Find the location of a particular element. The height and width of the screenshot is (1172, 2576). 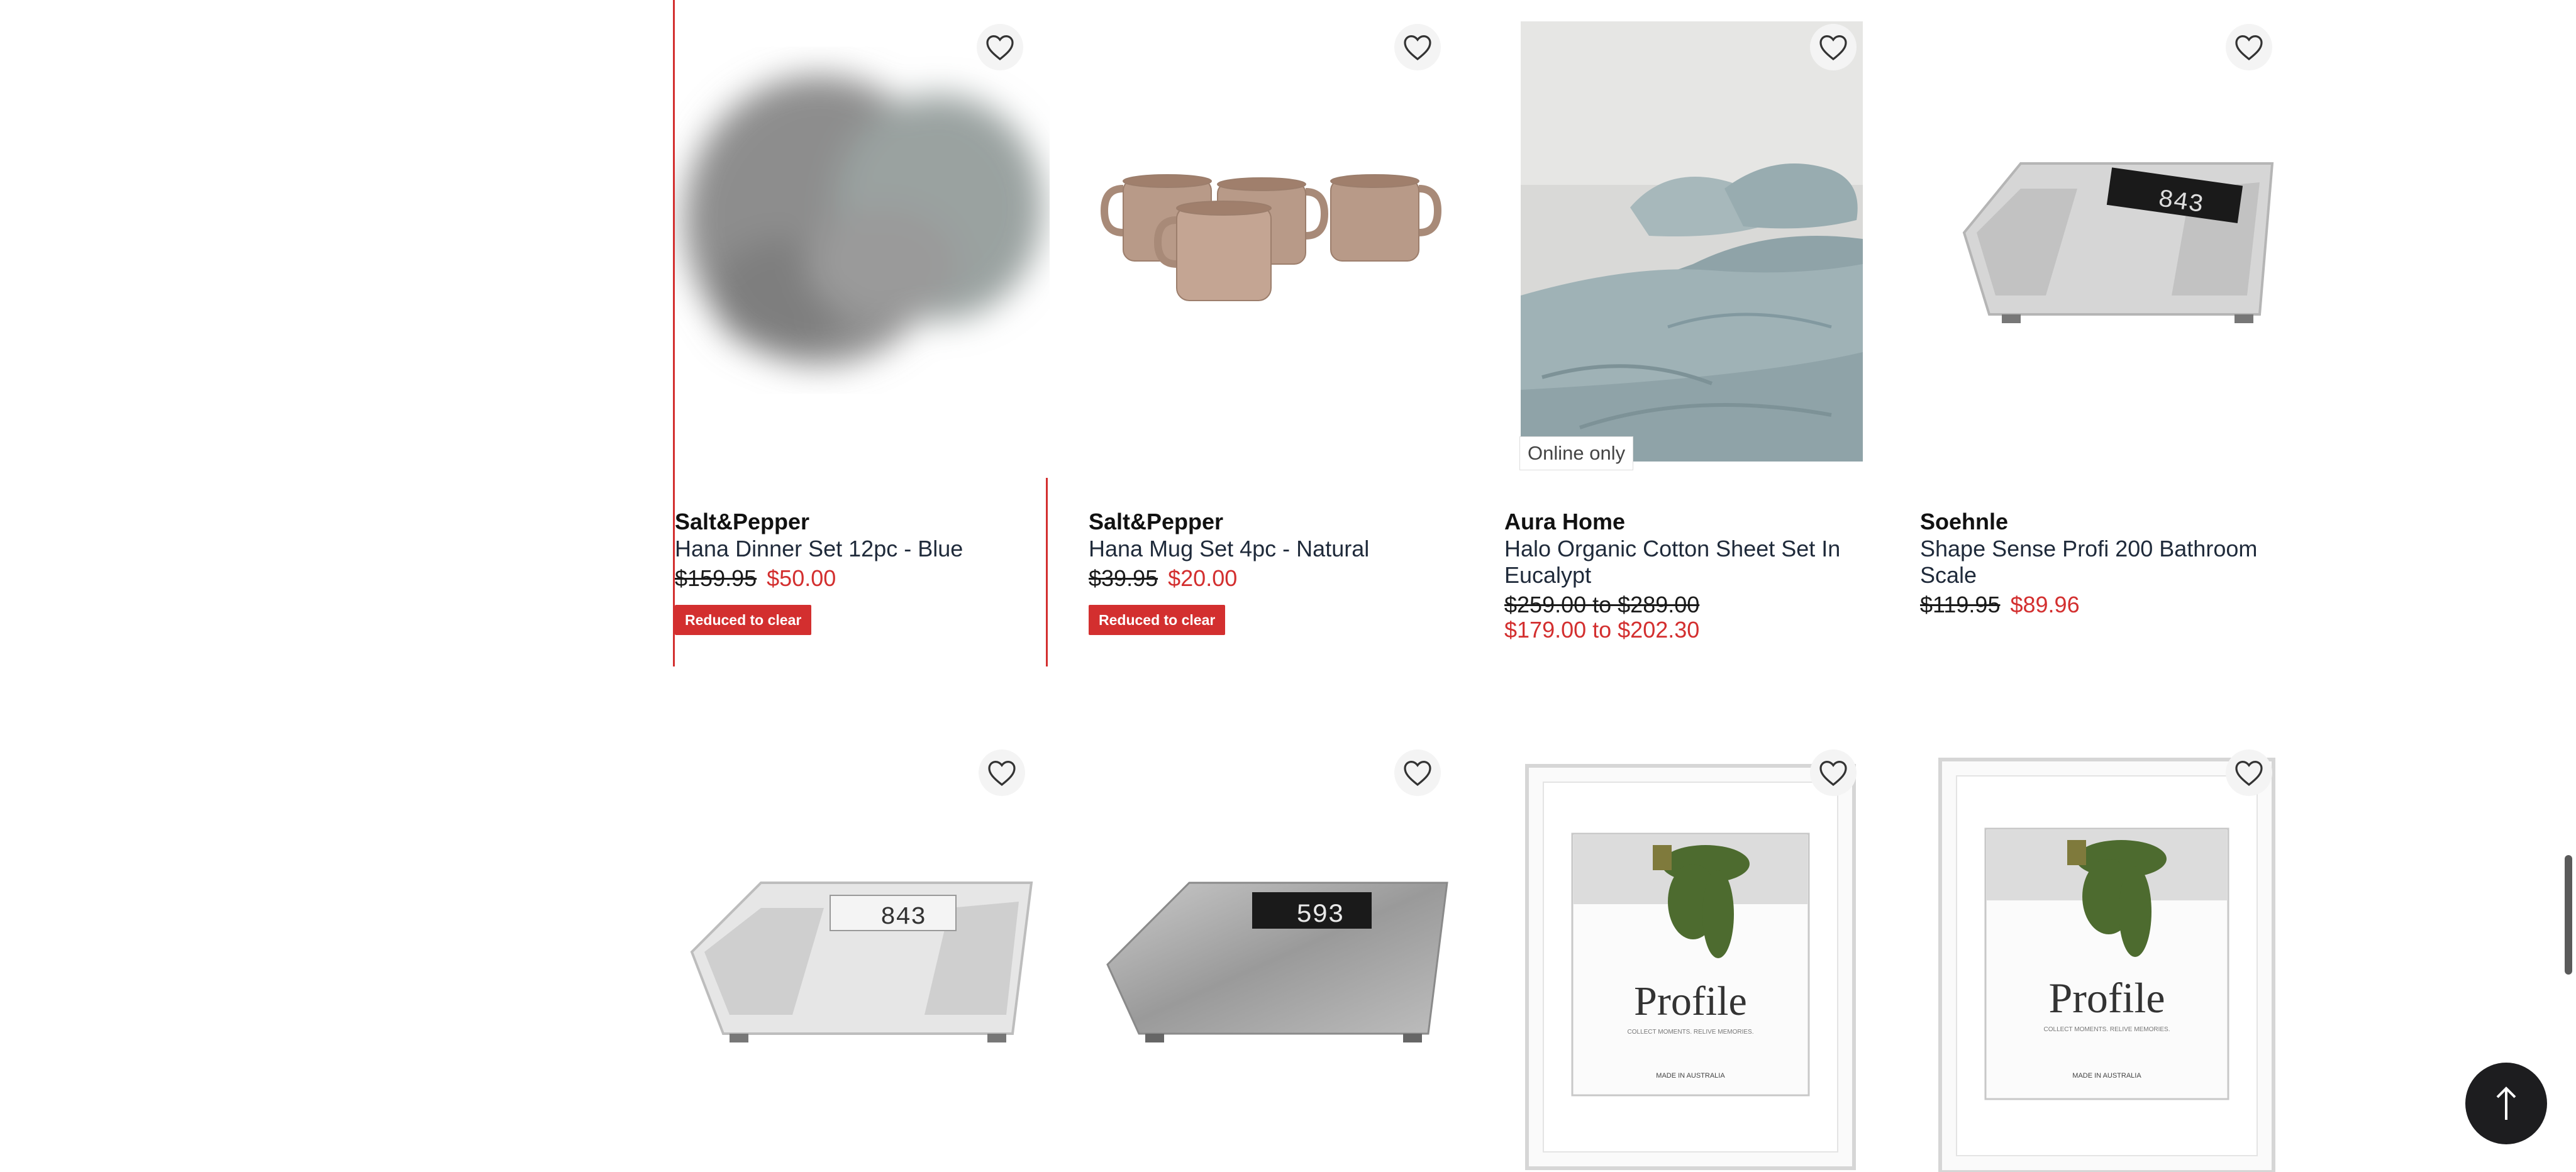

price-block: $159.95 $50.00 is located at coordinates (860, 578).